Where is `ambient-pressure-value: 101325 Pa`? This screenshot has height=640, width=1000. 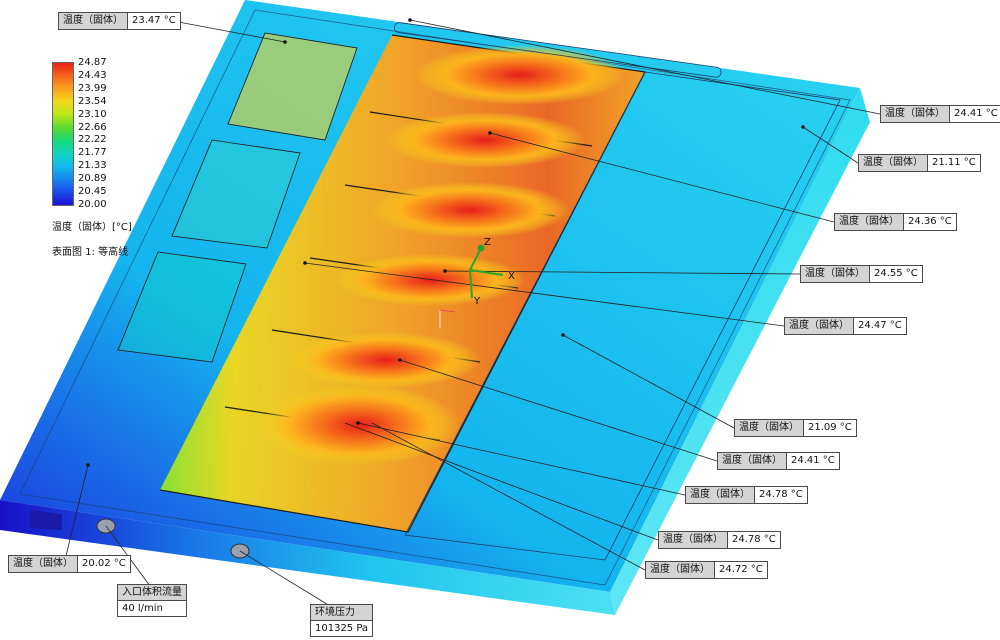 ambient-pressure-value: 101325 Pa is located at coordinates (342, 628).